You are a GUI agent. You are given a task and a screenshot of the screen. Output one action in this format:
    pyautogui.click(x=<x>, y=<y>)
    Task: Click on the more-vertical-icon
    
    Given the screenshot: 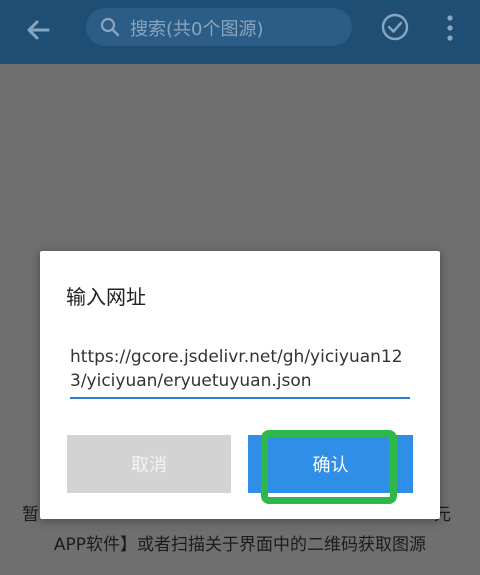 What is the action you would take?
    pyautogui.click(x=450, y=28)
    